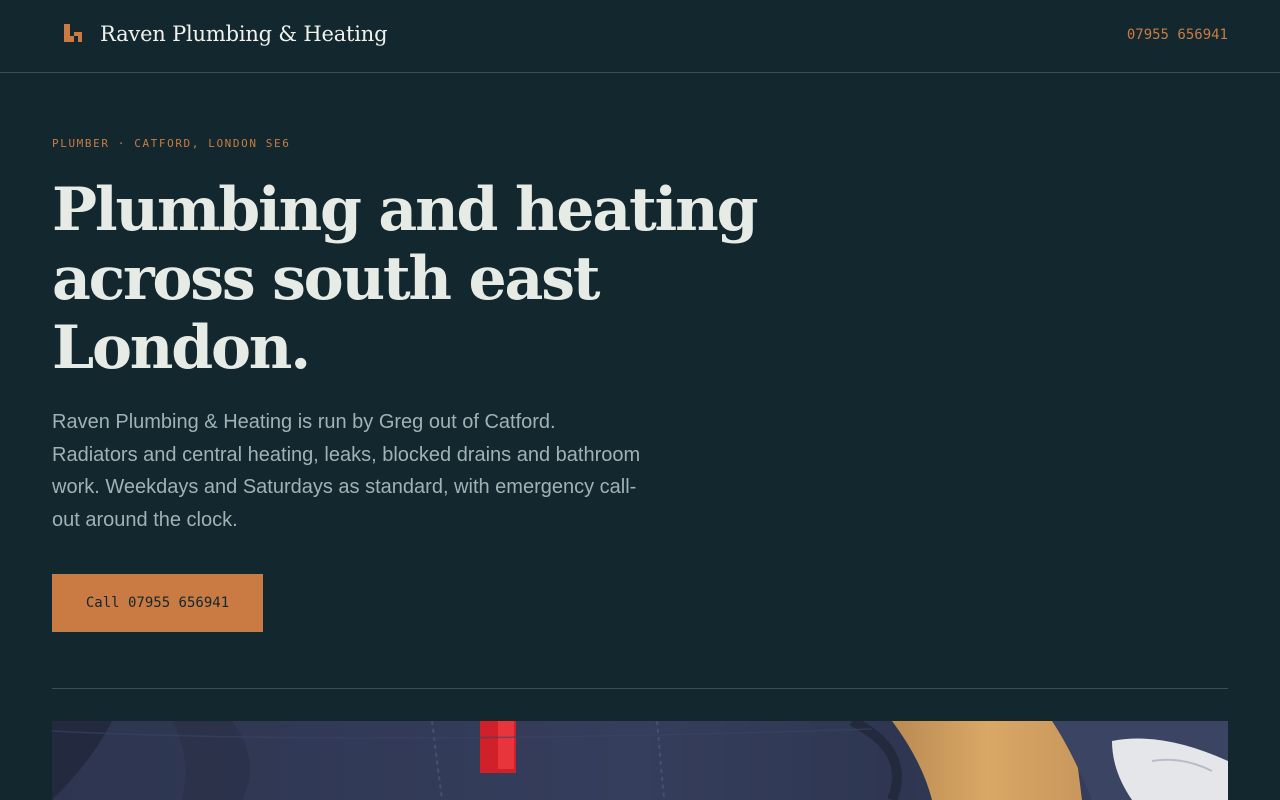 The image size is (1280, 800). Describe the element at coordinates (244, 34) in the screenshot. I see `brand-name: Raven Plumbing & Heating` at that location.